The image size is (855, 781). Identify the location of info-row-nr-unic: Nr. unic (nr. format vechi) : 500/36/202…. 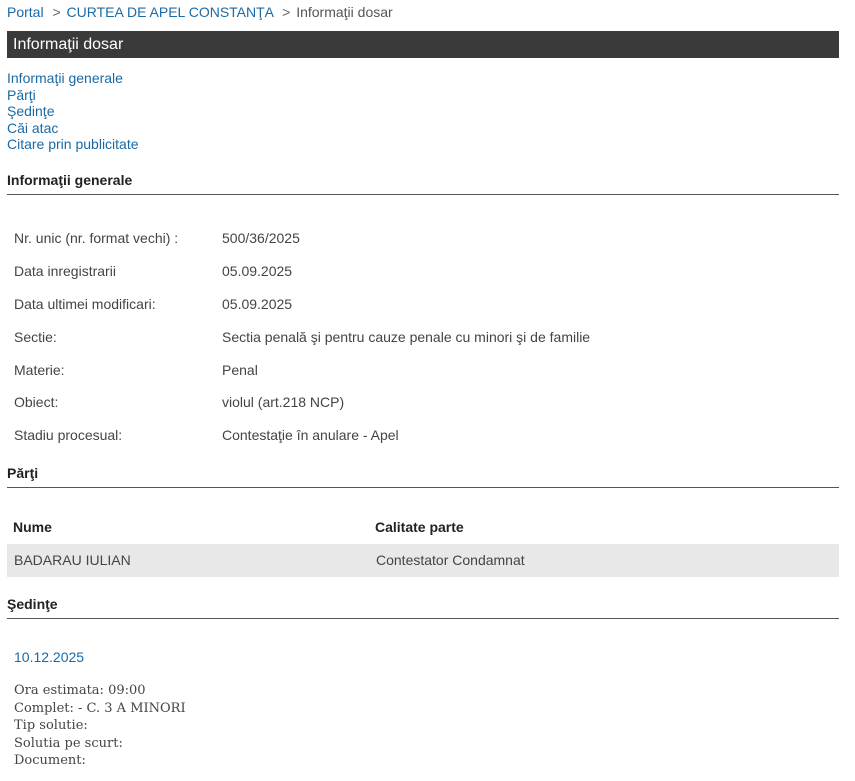
(302, 238).